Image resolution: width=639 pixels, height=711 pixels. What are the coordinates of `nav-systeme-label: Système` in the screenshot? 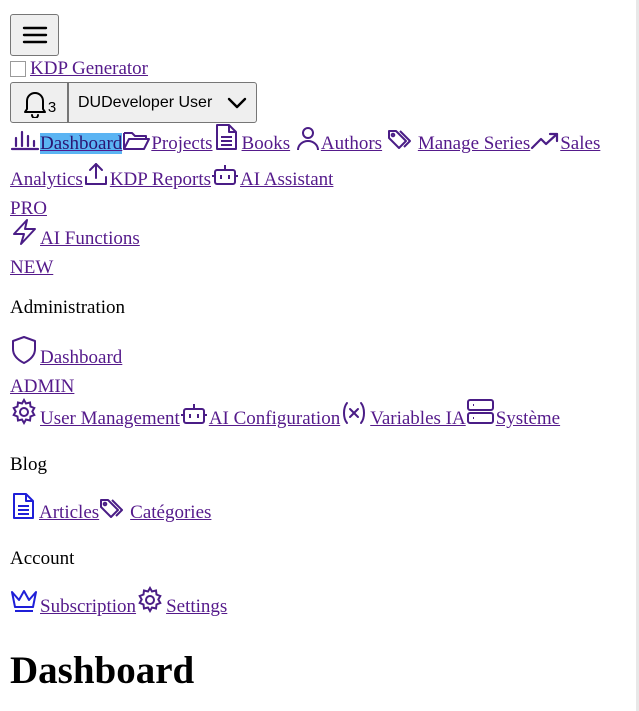 It's located at (528, 418).